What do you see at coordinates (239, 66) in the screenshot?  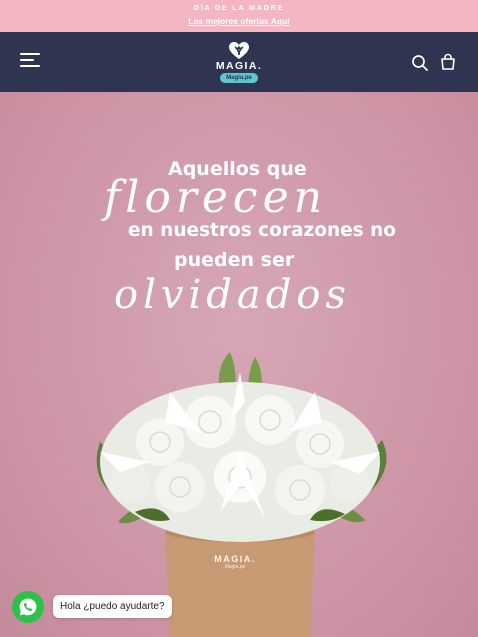 I see `logo-wordmark: MAGIA.` at bounding box center [239, 66].